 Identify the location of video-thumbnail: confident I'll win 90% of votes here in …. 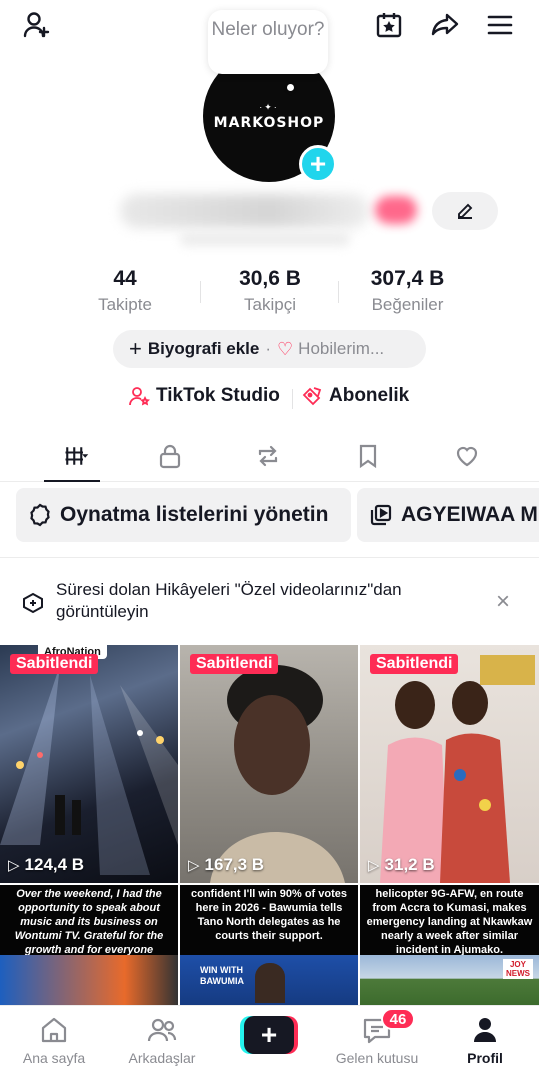
(269, 945).